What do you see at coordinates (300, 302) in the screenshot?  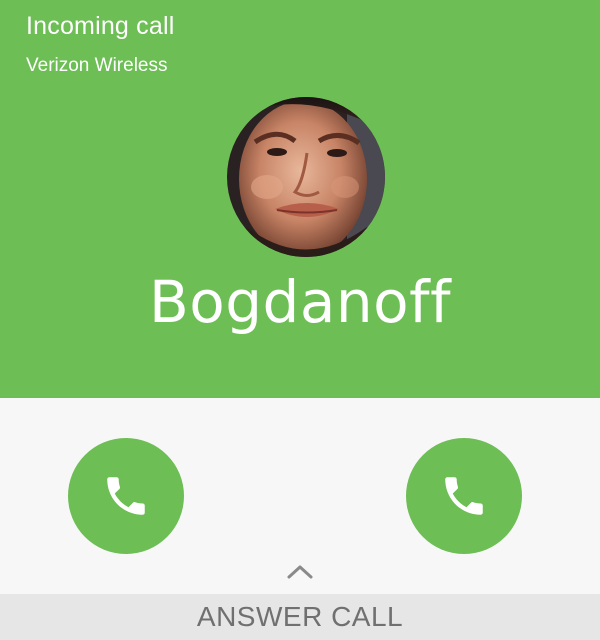 I see `caller-name: Bogdanoff` at bounding box center [300, 302].